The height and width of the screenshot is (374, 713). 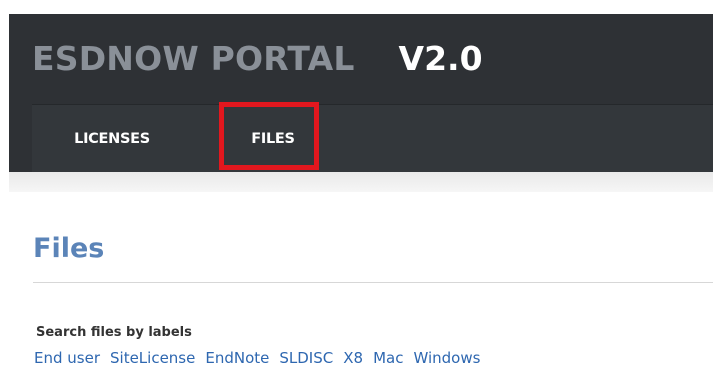 What do you see at coordinates (273, 139) in the screenshot?
I see `nav-item-files: FILES` at bounding box center [273, 139].